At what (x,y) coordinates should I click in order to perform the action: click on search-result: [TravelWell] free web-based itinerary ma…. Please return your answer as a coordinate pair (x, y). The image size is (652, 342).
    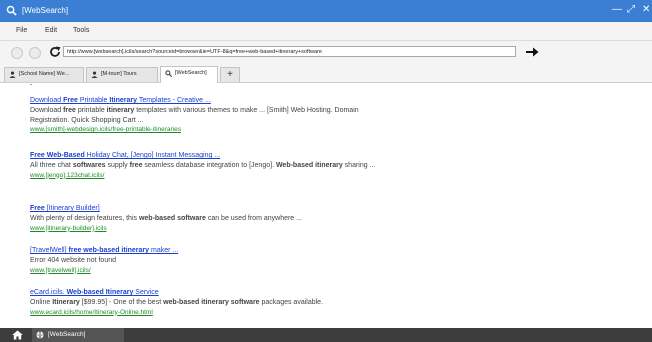
    Looking at the image, I should click on (210, 260).